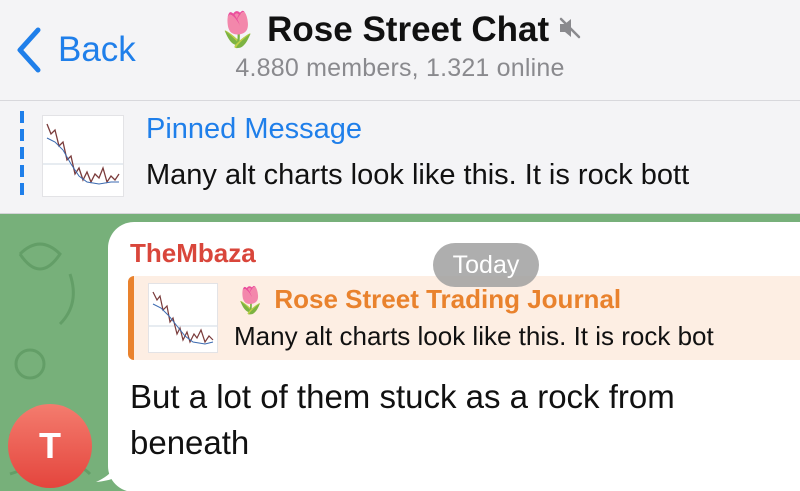 This screenshot has width=800, height=491. I want to click on pinned-indicator, so click(22, 154).